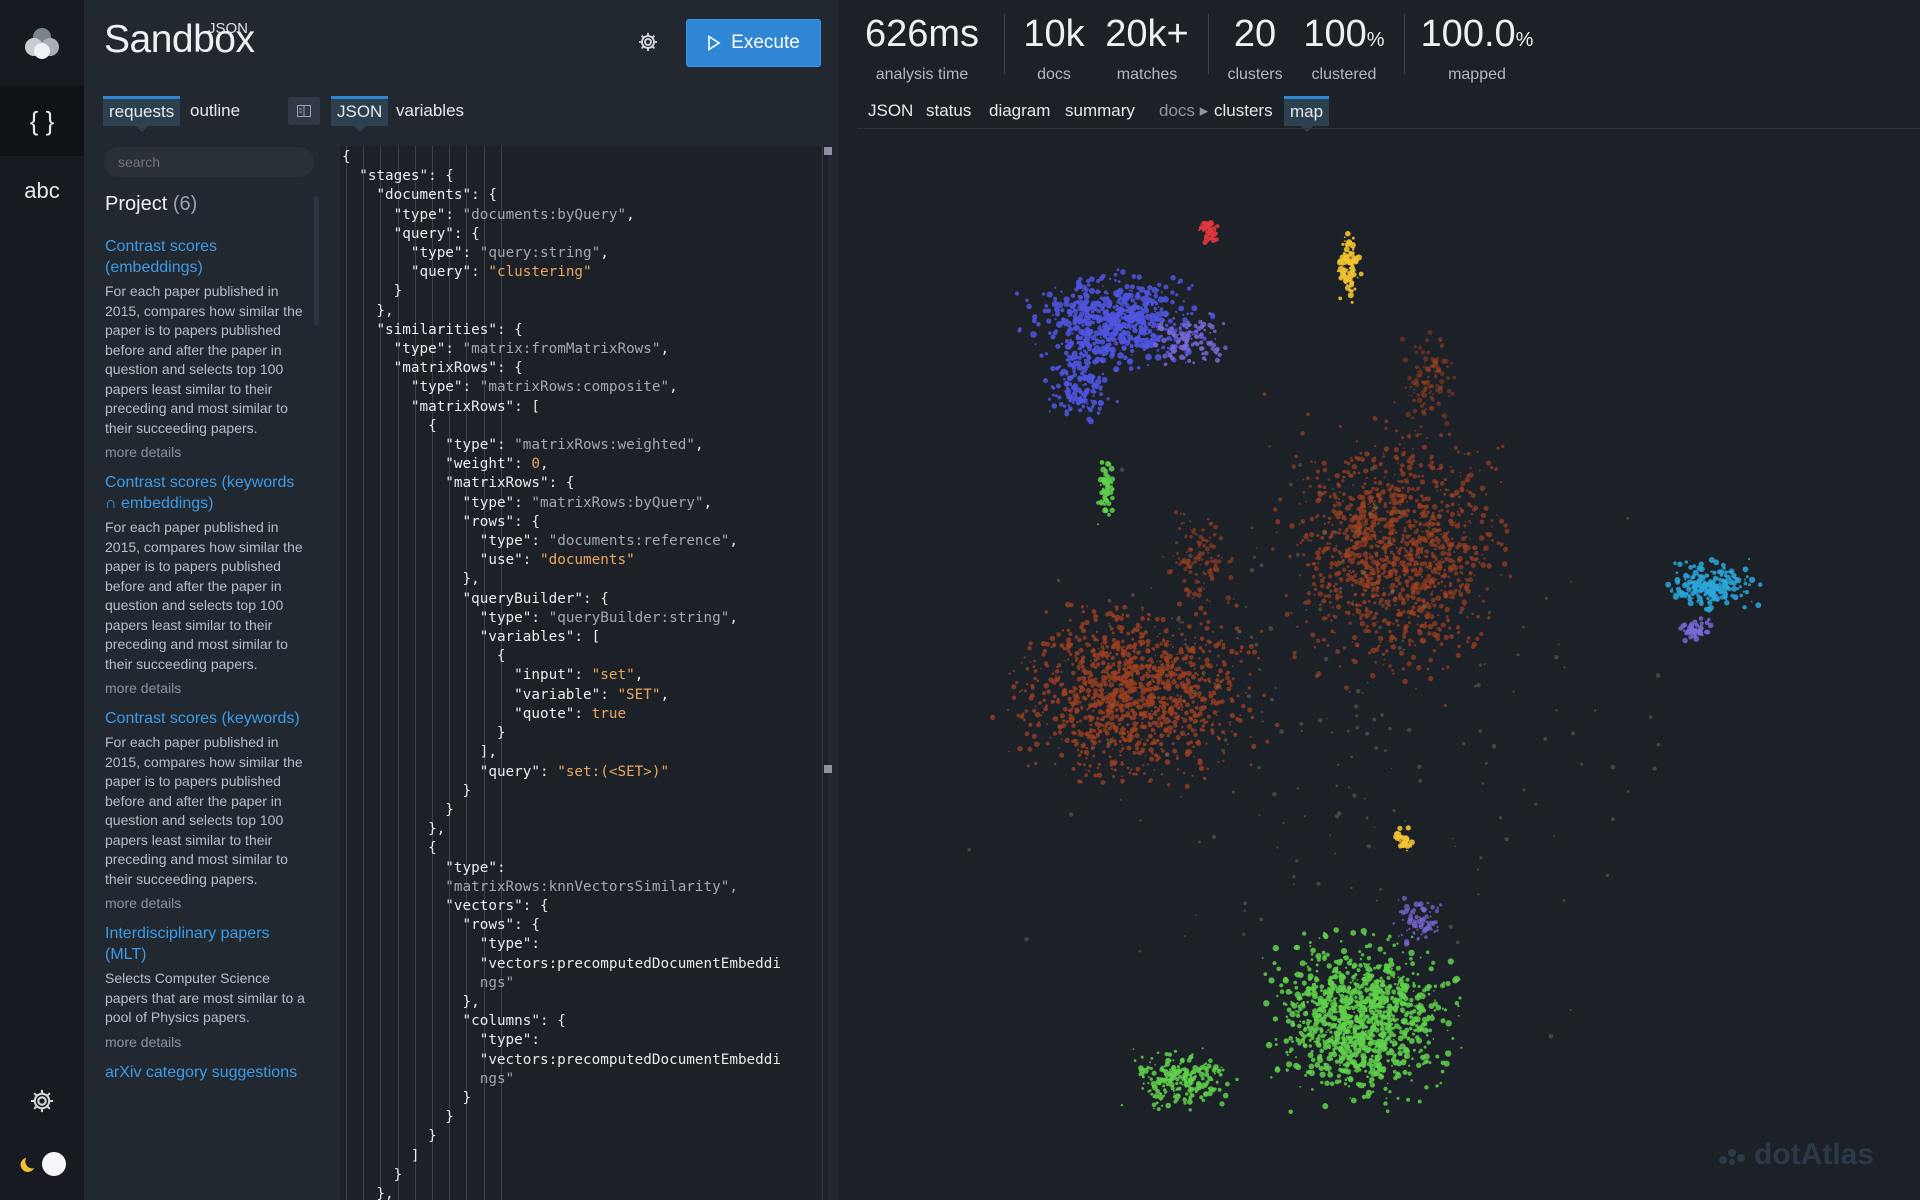 This screenshot has height=1200, width=1920. Describe the element at coordinates (1100, 111) in the screenshot. I see `tab-summary: summary` at that location.